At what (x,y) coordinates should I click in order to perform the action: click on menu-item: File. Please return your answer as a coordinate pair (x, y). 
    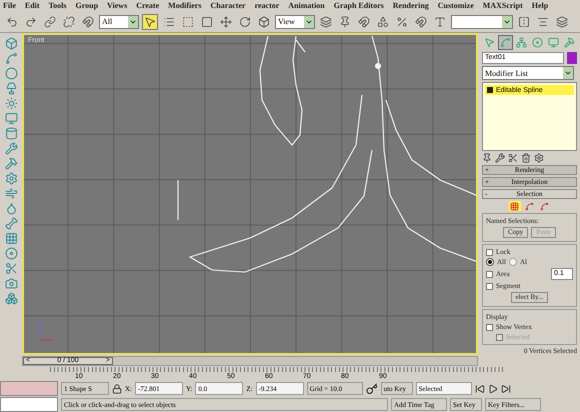
    Looking at the image, I should click on (9, 5).